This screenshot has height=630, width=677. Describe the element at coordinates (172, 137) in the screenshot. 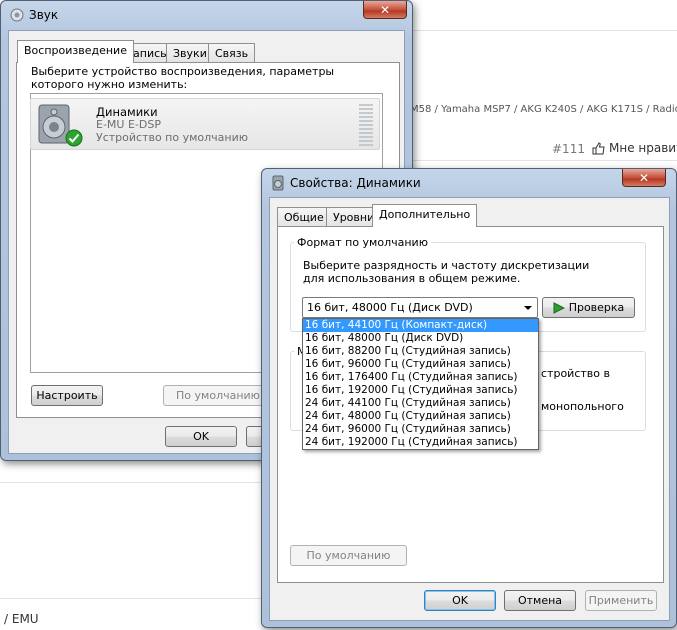

I see `device-status: Устройство по умолчанию` at that location.